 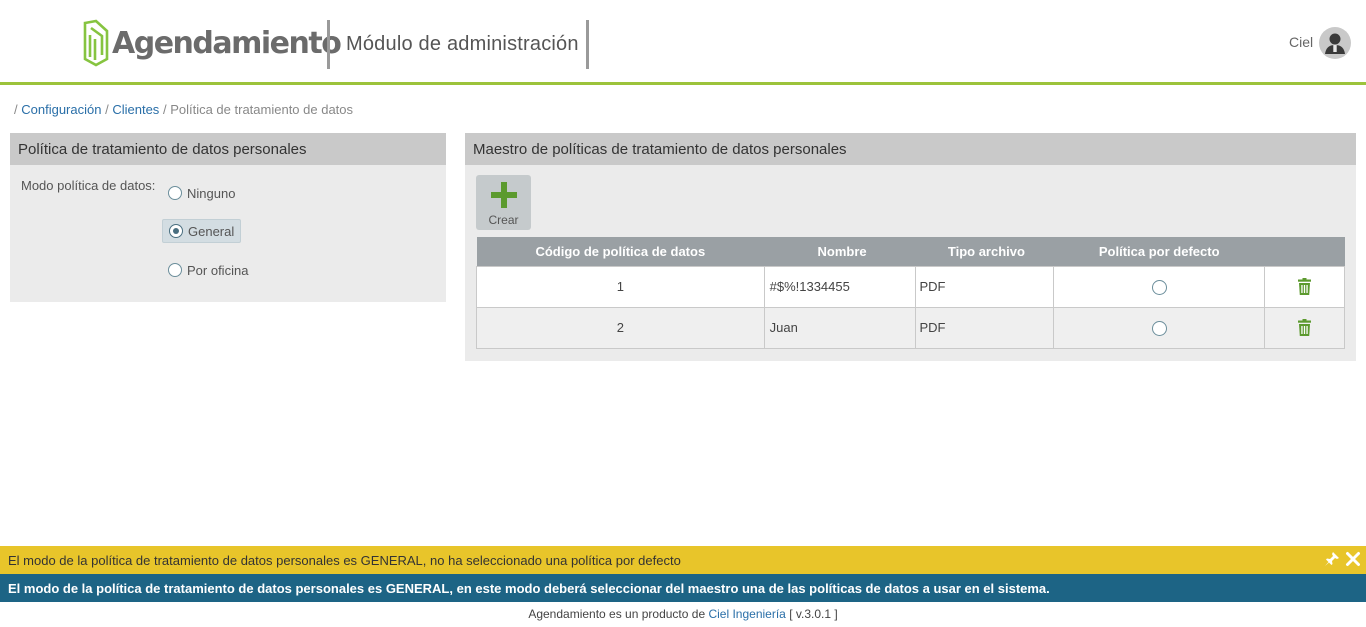 I want to click on close-icon, so click(x=1353, y=559).